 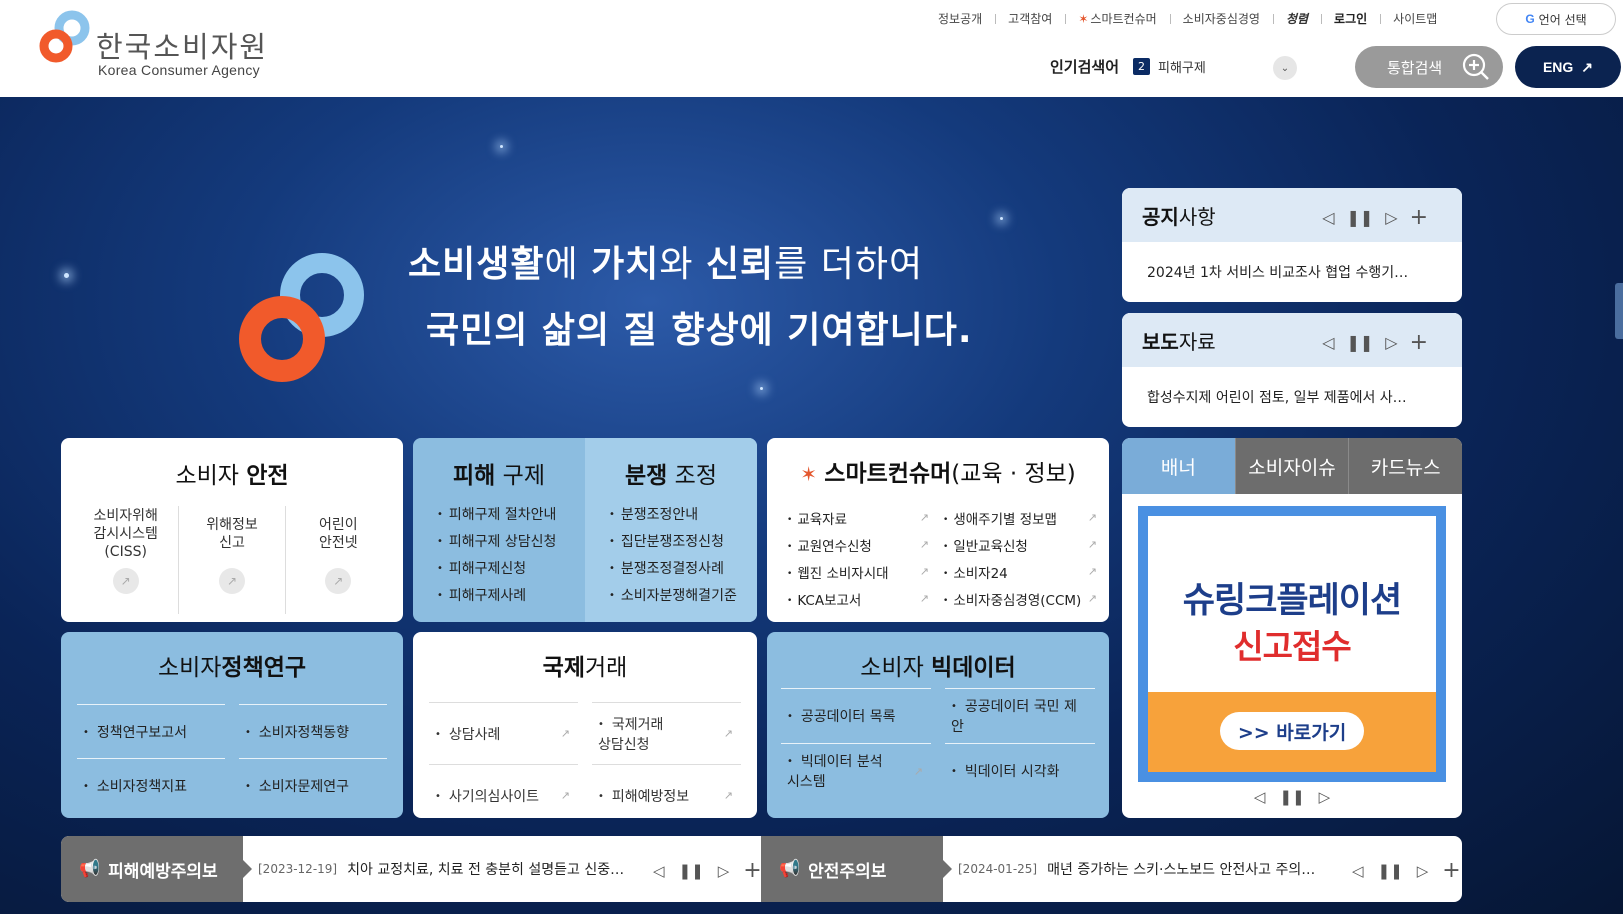 I want to click on relief-link: 피해구제신청, so click(x=511, y=571).